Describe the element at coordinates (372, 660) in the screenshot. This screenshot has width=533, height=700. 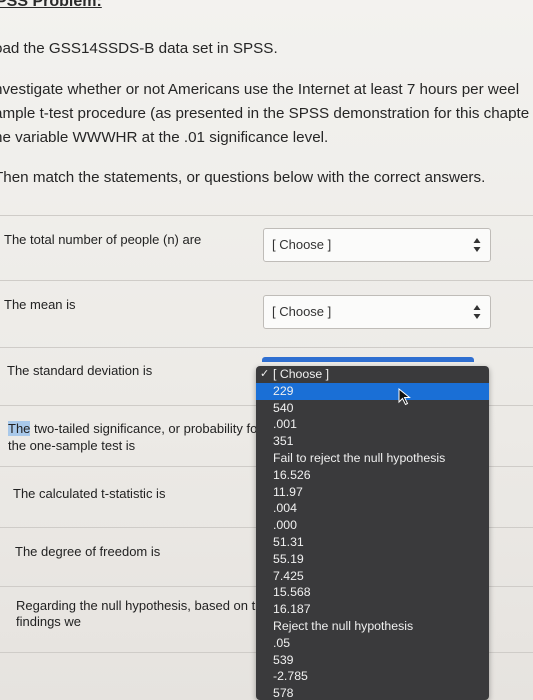
I see `dropdown-option: 539` at that location.